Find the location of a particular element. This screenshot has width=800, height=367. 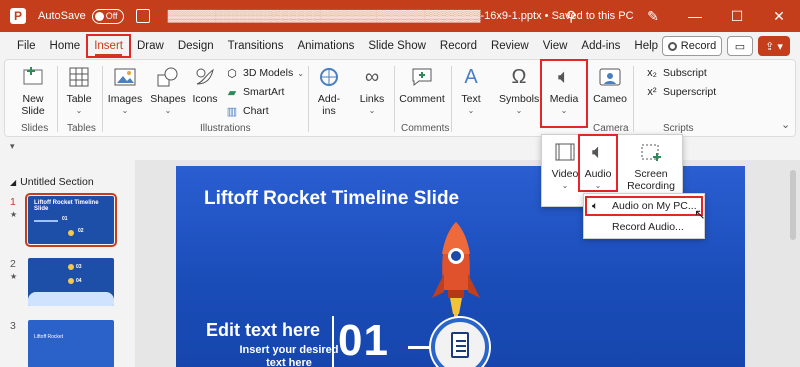

autosave-state: Off is located at coordinates (111, 16).